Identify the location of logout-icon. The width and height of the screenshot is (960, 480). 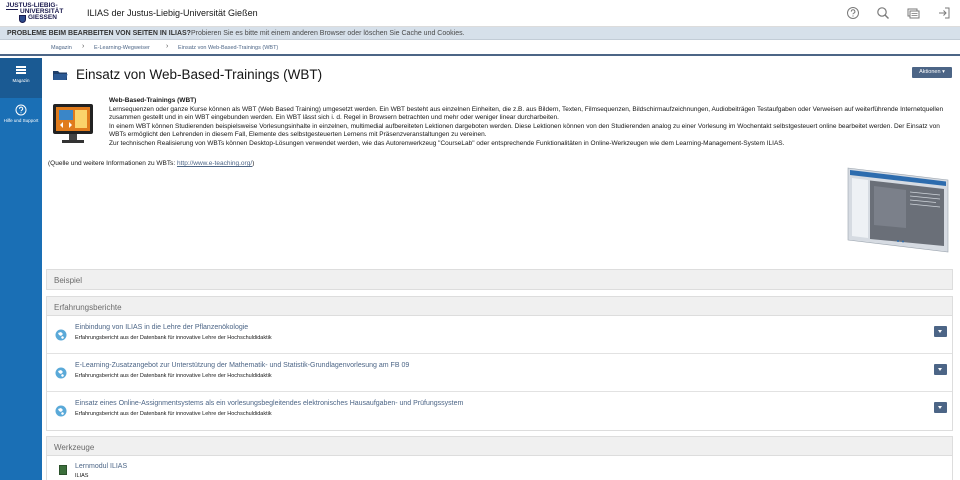
(944, 13).